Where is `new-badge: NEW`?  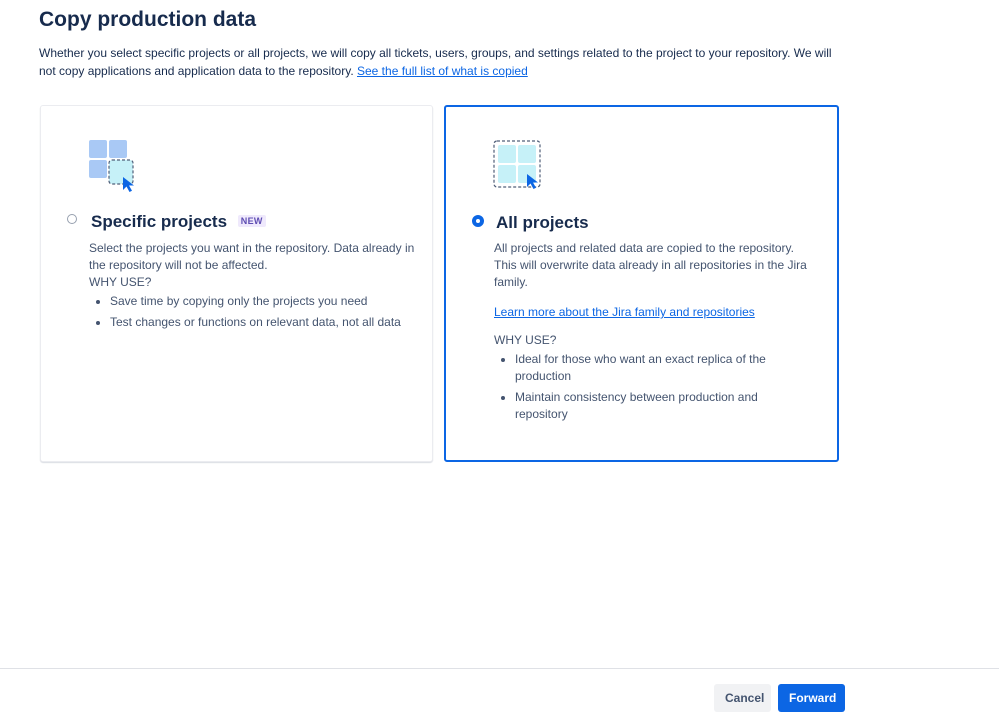 new-badge: NEW is located at coordinates (251, 221).